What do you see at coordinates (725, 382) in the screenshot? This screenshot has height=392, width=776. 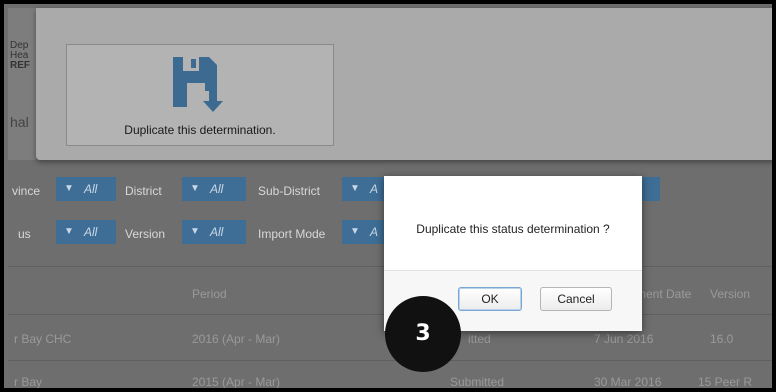 I see `row-version: 15 Peer R` at bounding box center [725, 382].